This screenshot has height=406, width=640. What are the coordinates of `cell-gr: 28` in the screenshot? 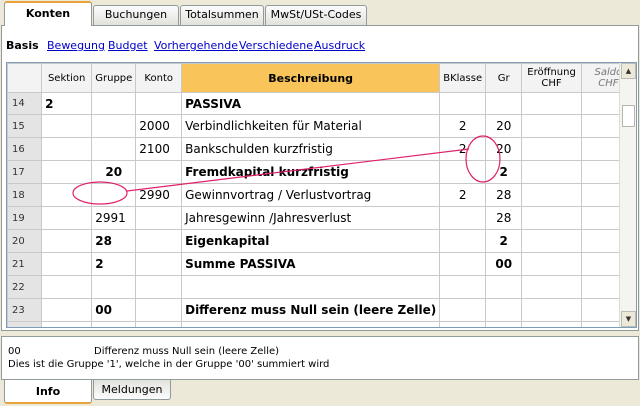 It's located at (504, 195).